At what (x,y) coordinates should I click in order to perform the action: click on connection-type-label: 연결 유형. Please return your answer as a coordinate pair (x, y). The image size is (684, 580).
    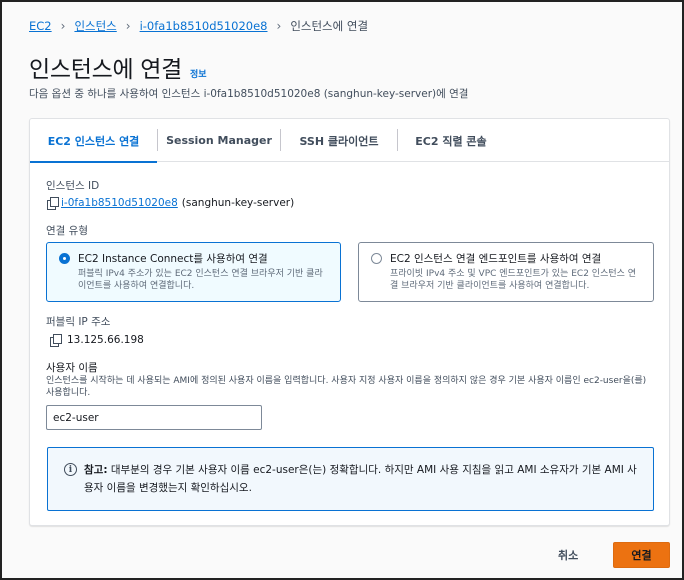
    Looking at the image, I should click on (67, 231).